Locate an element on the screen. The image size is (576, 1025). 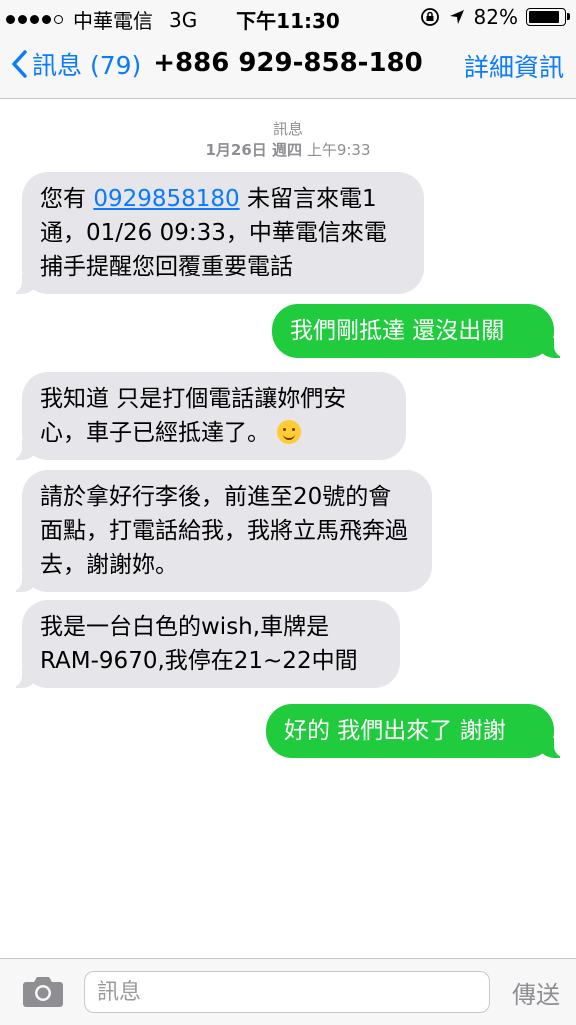
orientation-lock-icon is located at coordinates (429, 17).